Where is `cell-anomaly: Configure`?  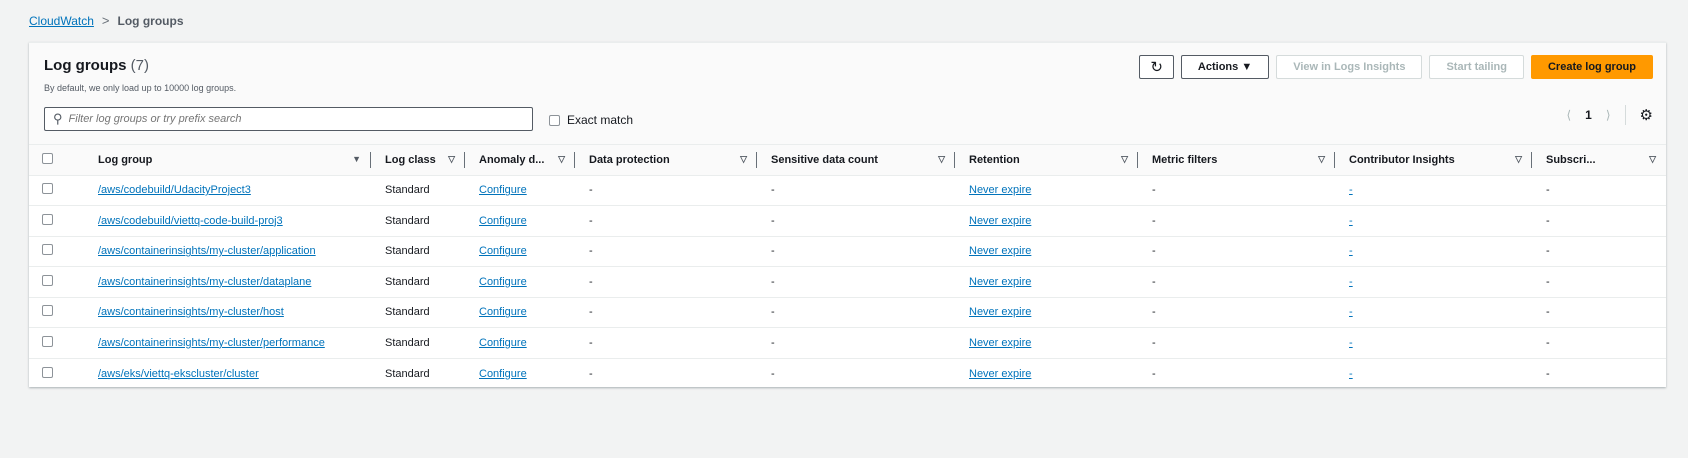 cell-anomaly: Configure is located at coordinates (520, 373).